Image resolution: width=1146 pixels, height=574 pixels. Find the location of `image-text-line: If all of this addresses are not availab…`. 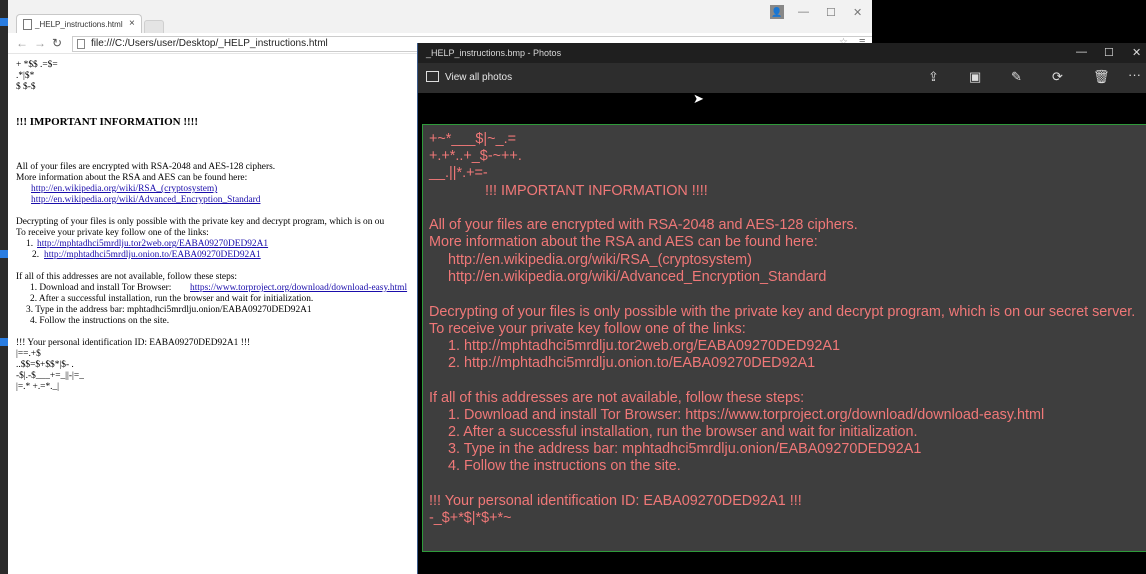

image-text-line: If all of this addresses are not availab… is located at coordinates (617, 398).